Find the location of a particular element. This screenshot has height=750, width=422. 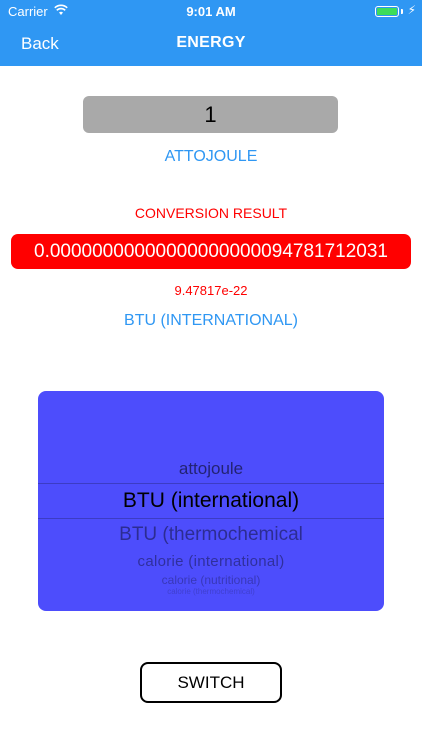

picker-selection-bottom-line is located at coordinates (211, 518).